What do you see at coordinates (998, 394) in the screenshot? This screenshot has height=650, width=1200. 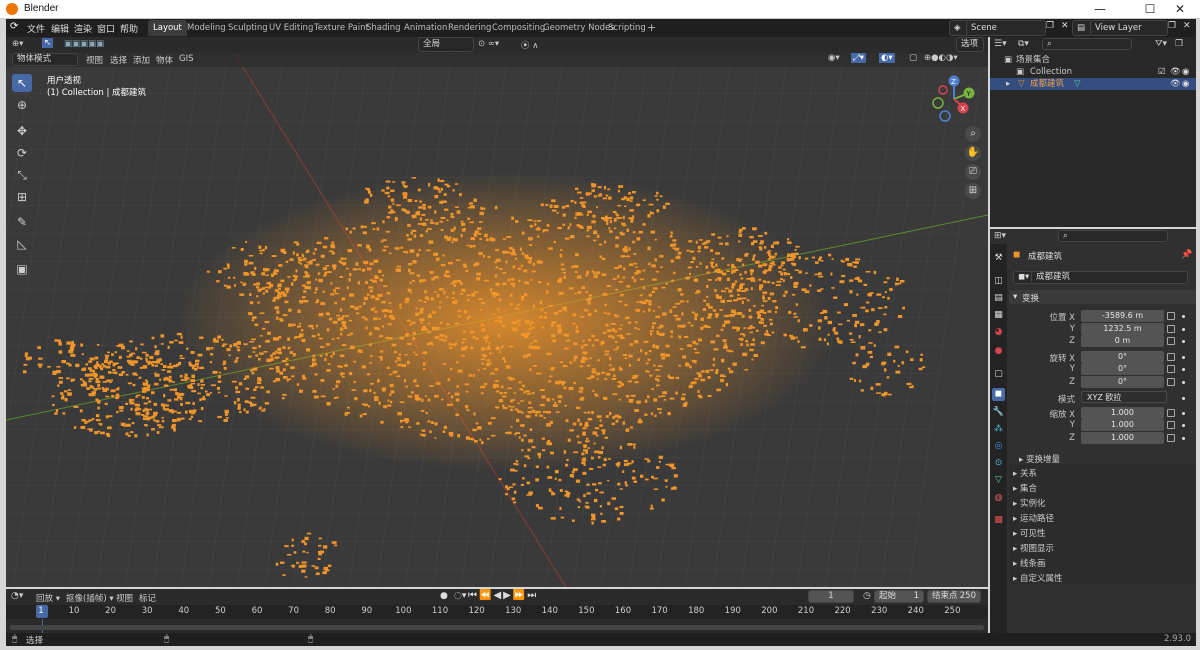 I see `object-tab-icon: ◼` at bounding box center [998, 394].